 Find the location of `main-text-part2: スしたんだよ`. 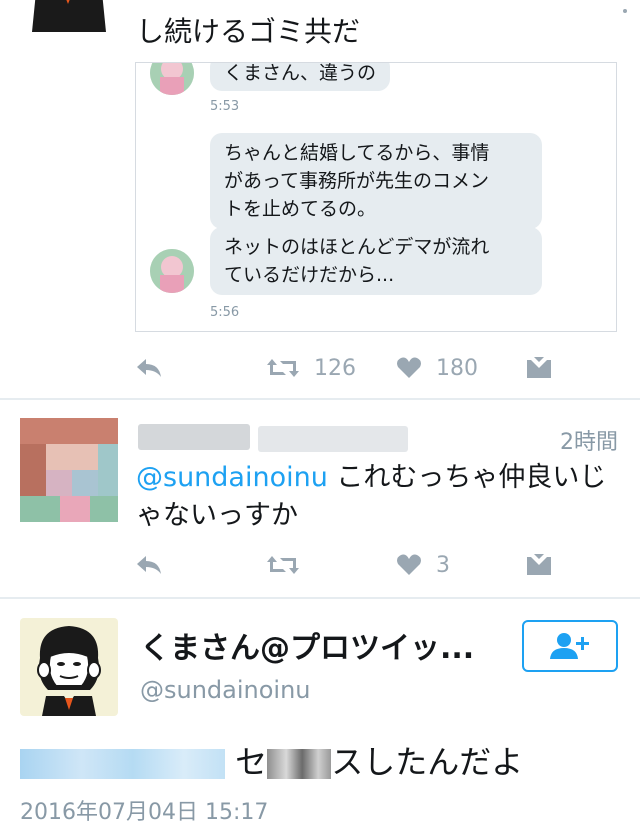

main-text-part2: スしたんだよ is located at coordinates (427, 762).